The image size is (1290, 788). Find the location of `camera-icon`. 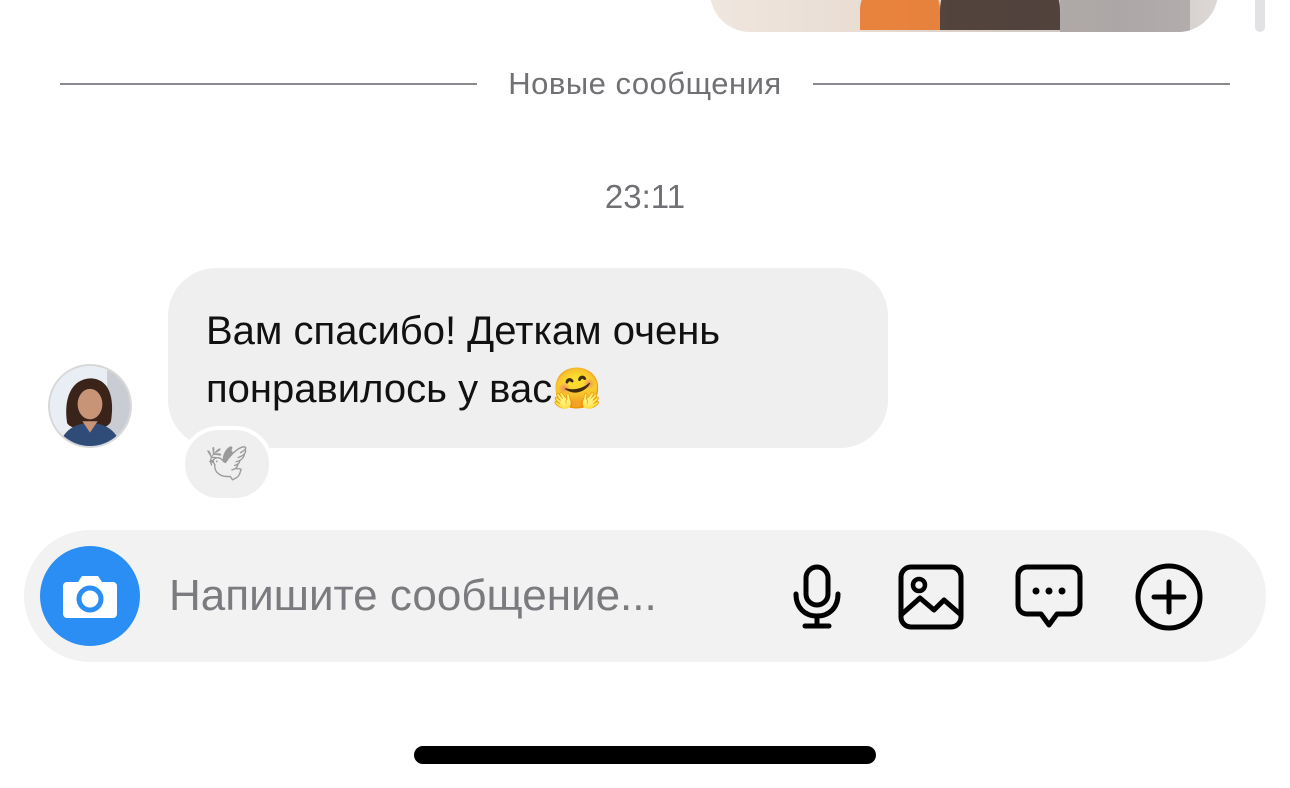

camera-icon is located at coordinates (90, 597).